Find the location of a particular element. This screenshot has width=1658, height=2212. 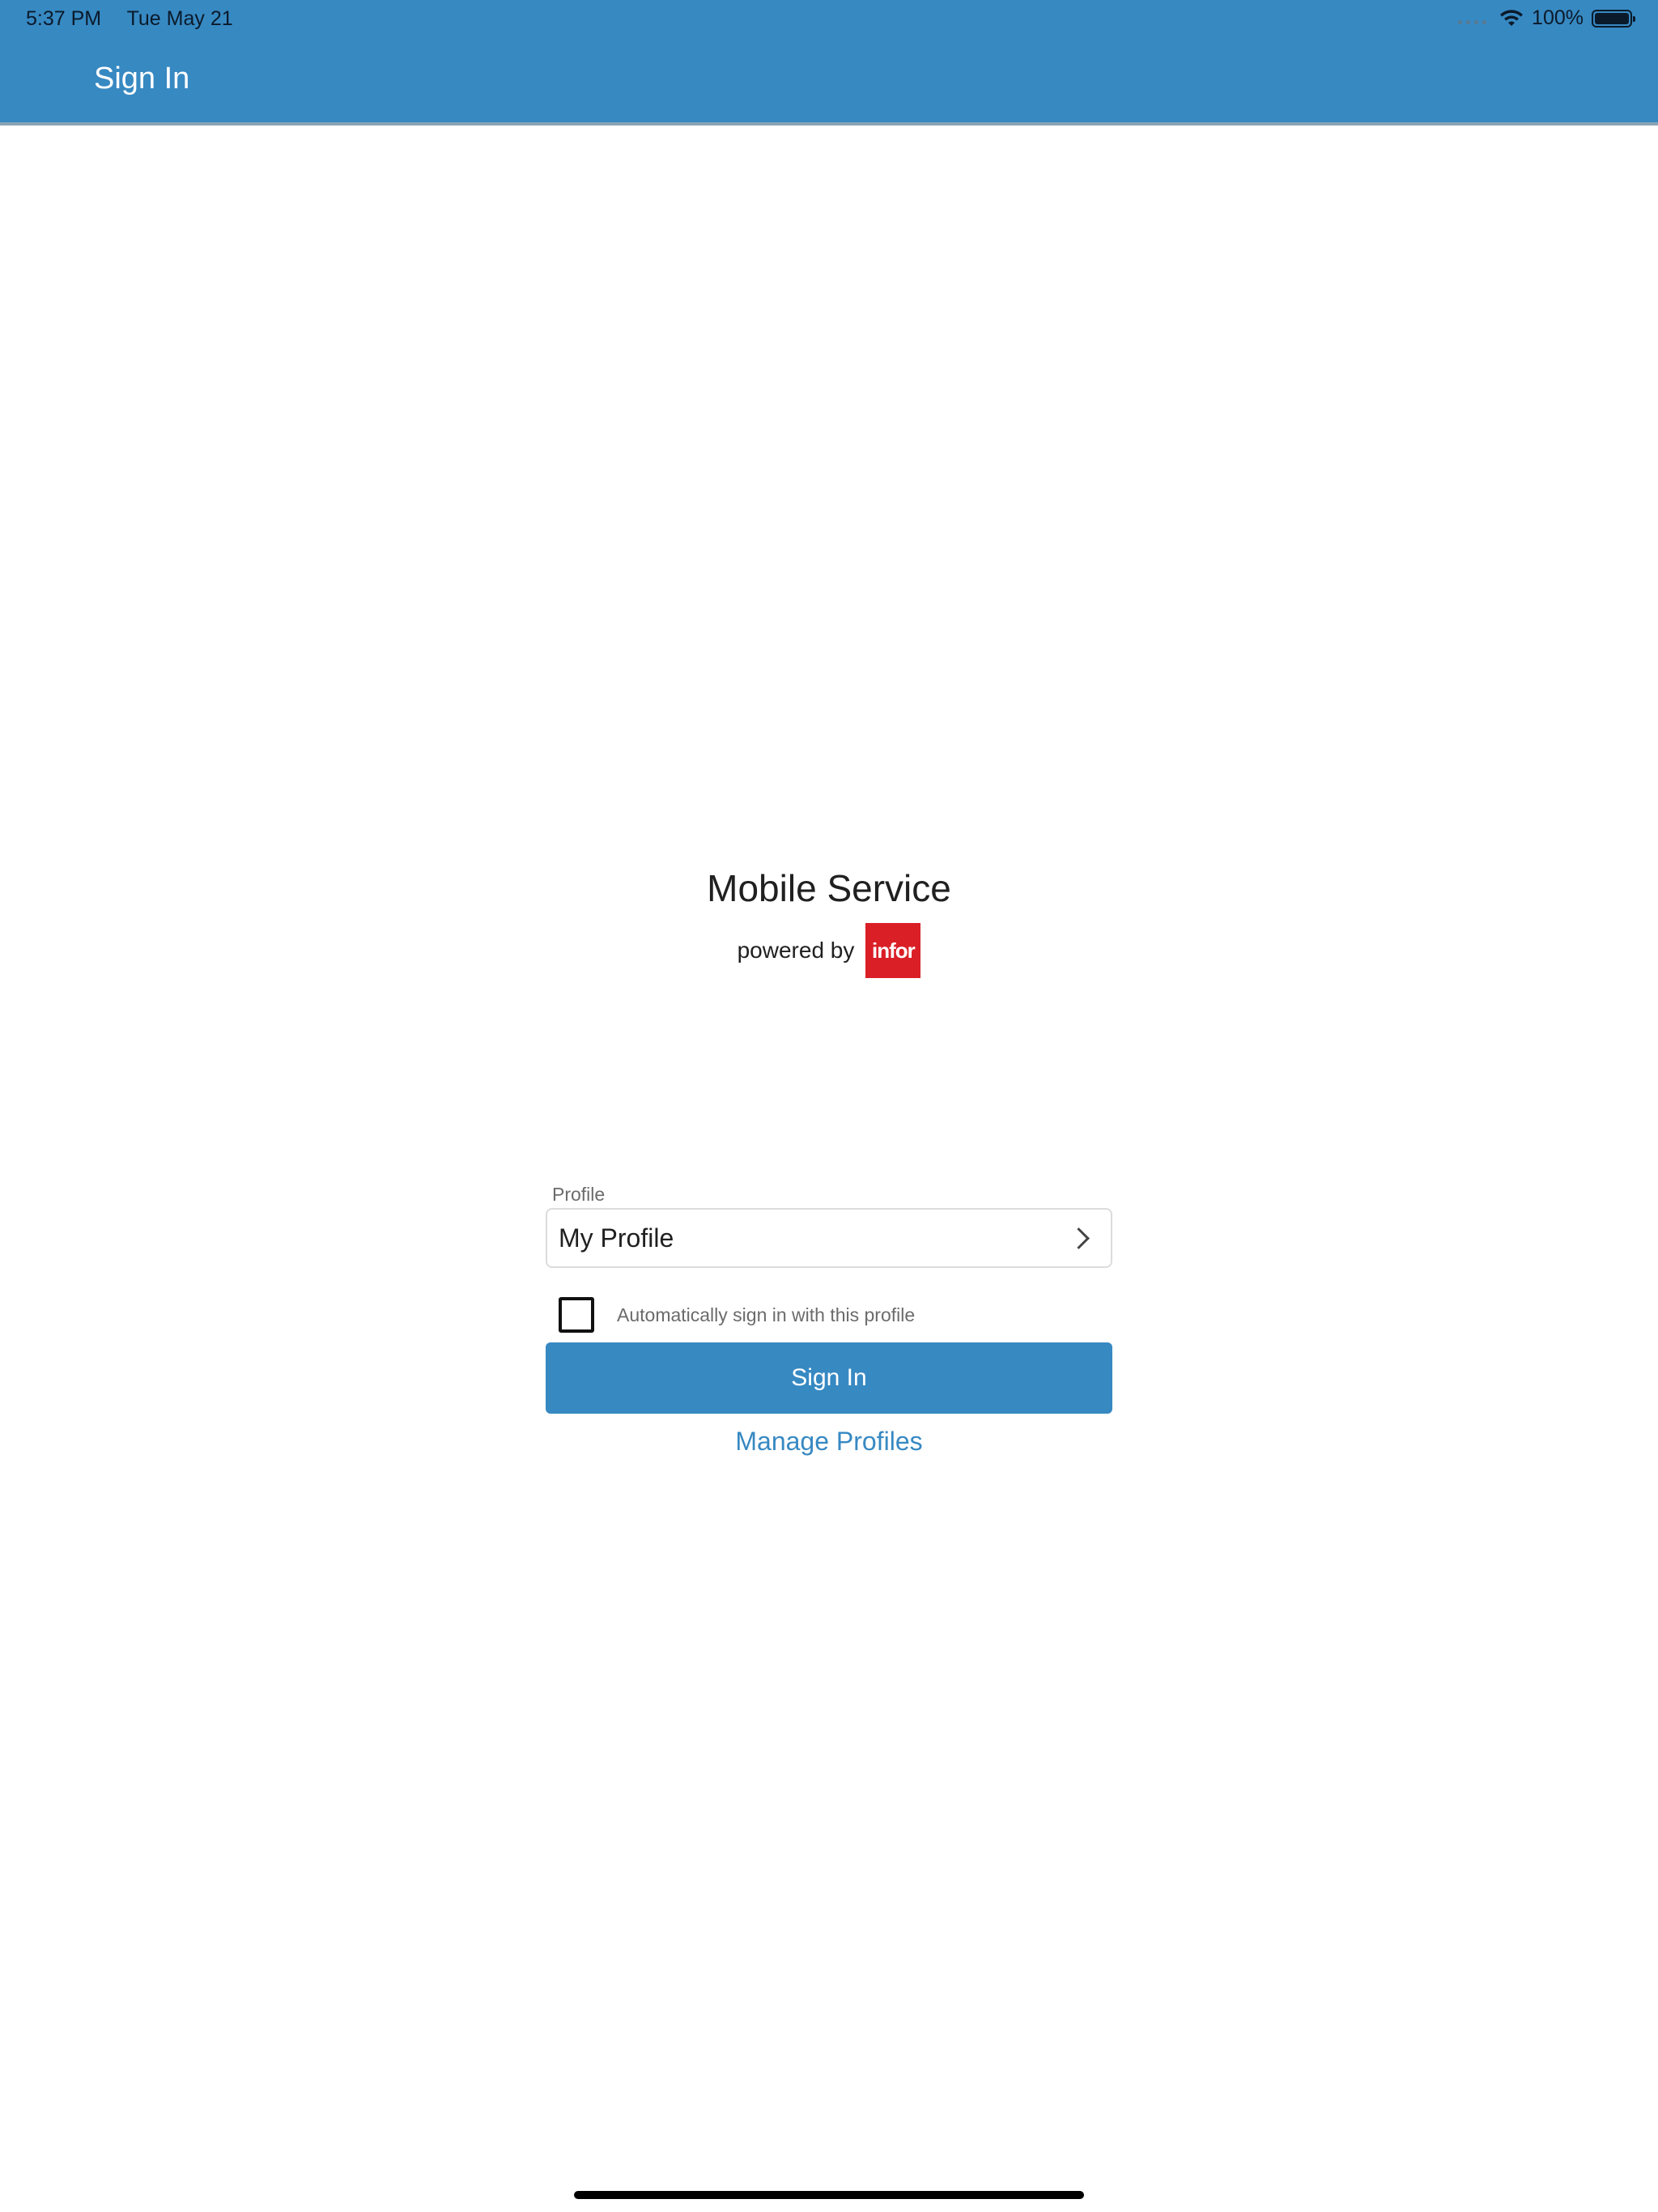

app-name: Mobile Service is located at coordinates (829, 888).